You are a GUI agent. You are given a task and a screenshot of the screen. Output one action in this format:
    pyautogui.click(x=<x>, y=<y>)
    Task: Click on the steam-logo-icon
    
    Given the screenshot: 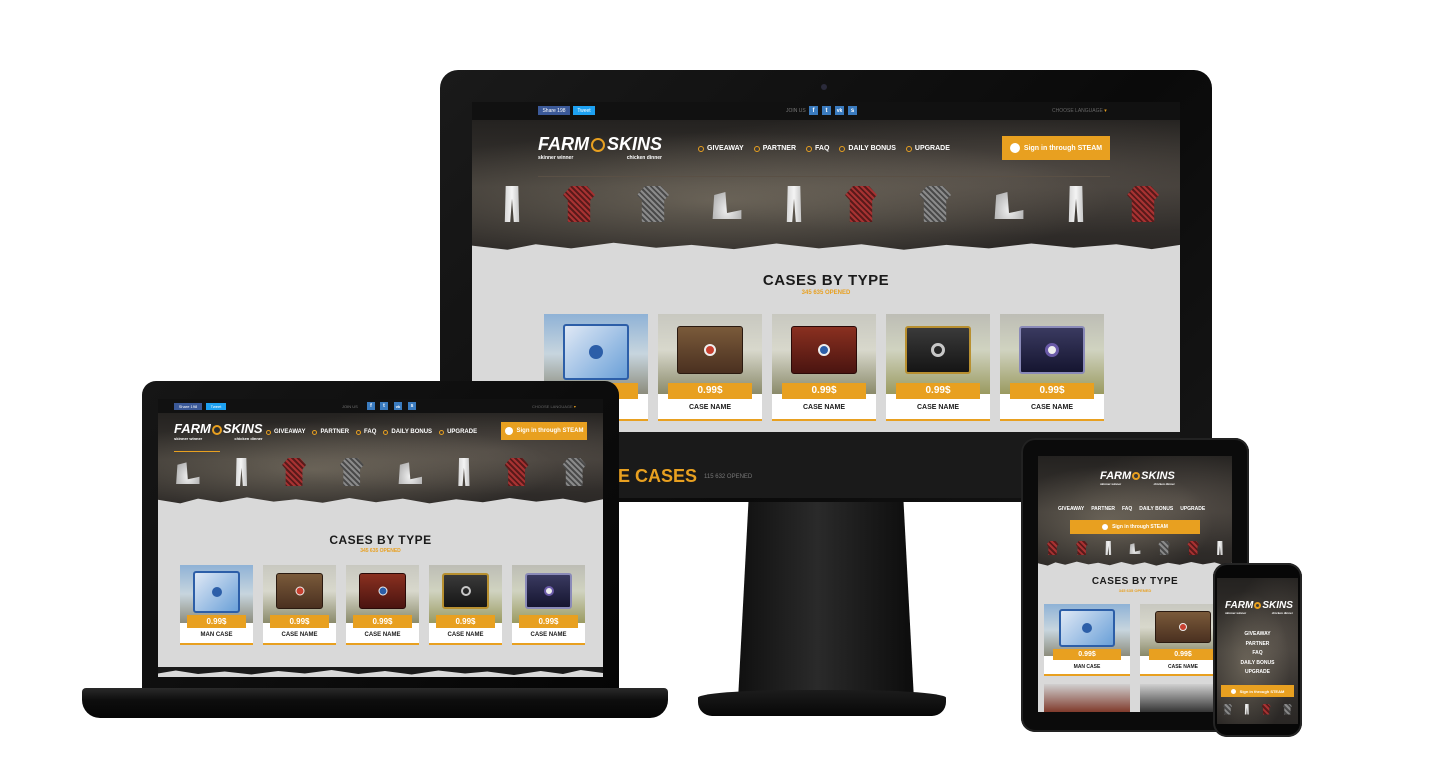 What is the action you would take?
    pyautogui.click(x=508, y=431)
    